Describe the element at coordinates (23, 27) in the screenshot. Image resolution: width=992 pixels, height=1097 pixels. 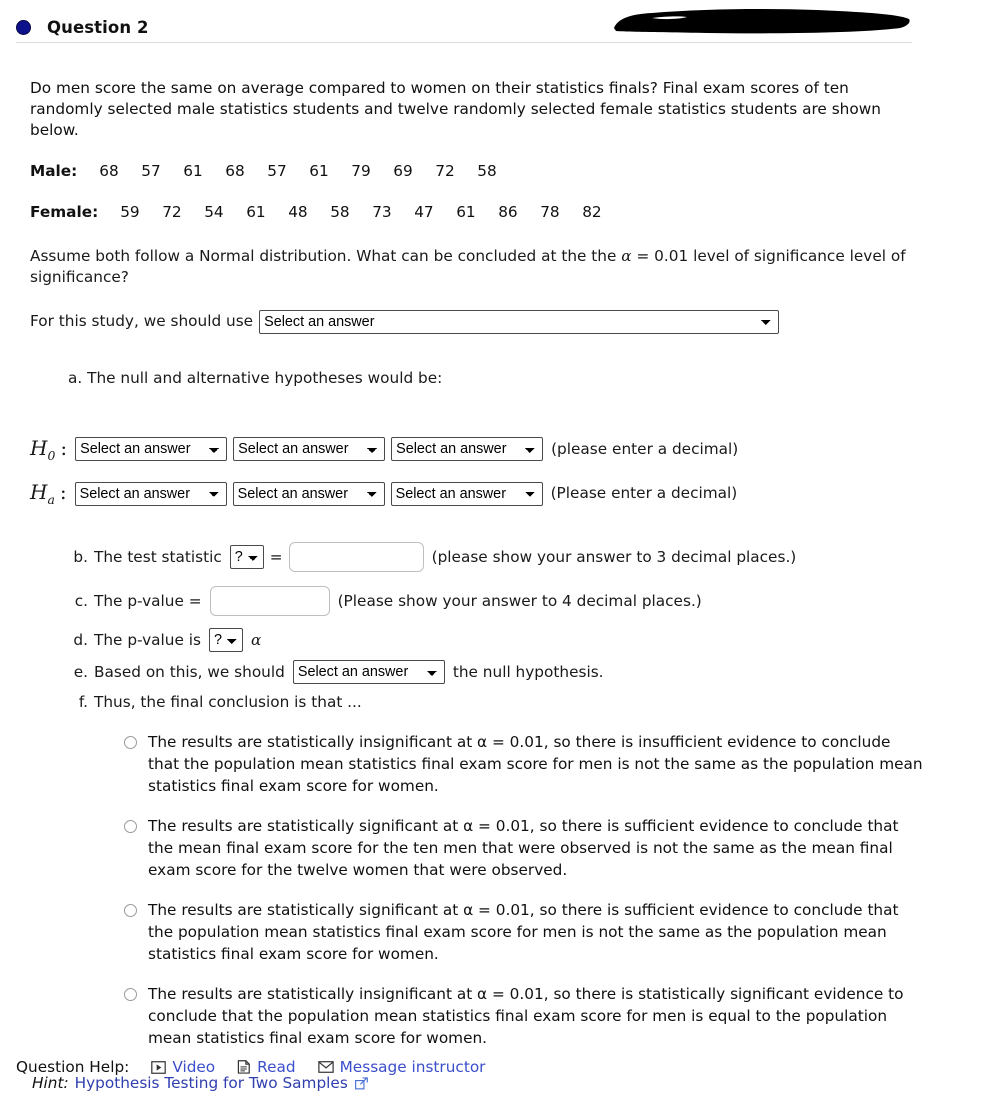
I see `question-status-bullet-icon` at that location.